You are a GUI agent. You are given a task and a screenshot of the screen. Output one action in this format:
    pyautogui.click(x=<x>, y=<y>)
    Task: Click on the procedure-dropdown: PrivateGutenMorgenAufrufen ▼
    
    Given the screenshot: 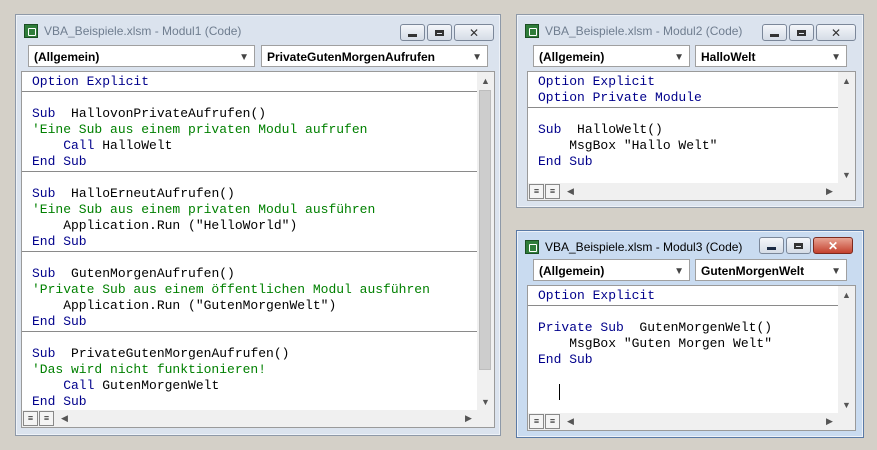 What is the action you would take?
    pyautogui.click(x=374, y=56)
    